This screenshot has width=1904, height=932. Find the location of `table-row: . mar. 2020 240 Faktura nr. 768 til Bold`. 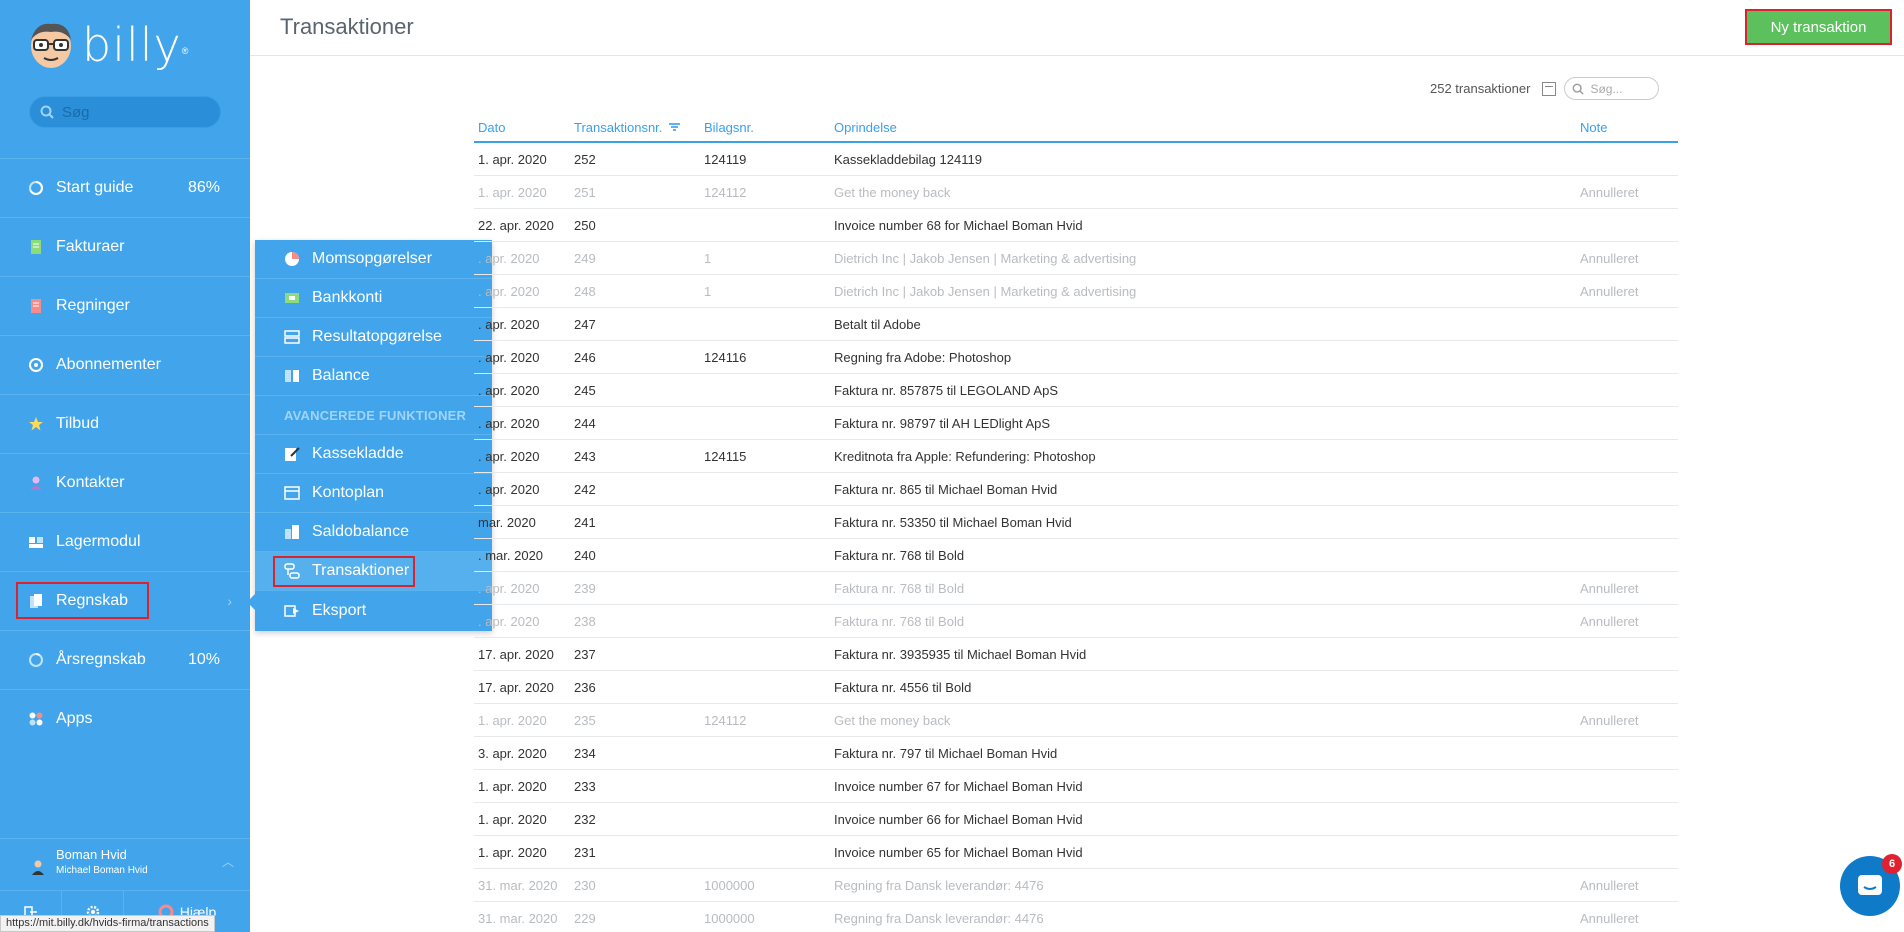

table-row: . mar. 2020 240 Faktura nr. 768 til Bold is located at coordinates (1076, 555).